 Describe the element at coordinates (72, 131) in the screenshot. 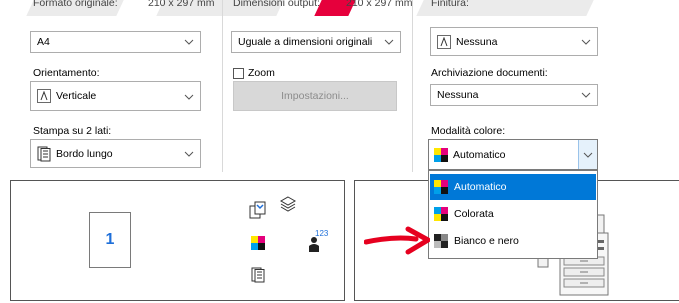

I see `duplex-label: Stampa su 2 lati:` at that location.